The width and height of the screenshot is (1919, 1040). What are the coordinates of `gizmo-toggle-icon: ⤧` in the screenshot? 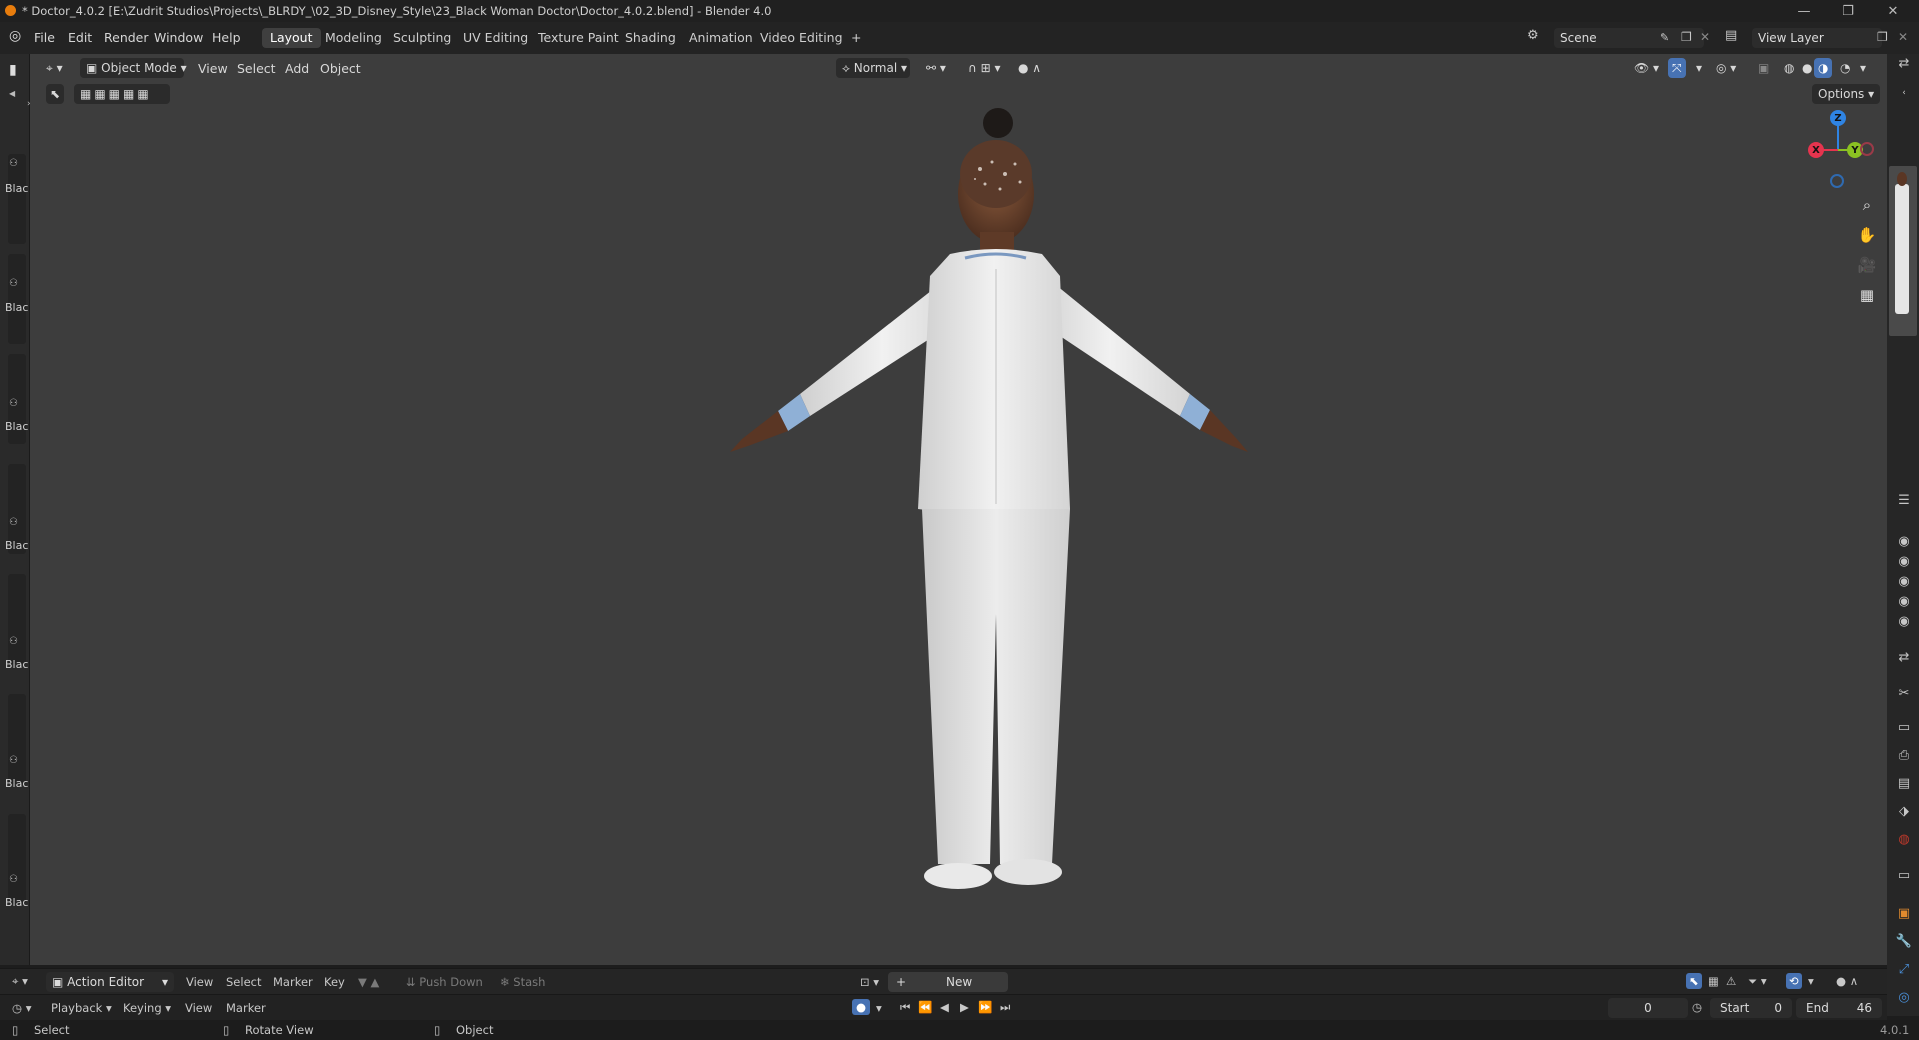 It's located at (1677, 68).